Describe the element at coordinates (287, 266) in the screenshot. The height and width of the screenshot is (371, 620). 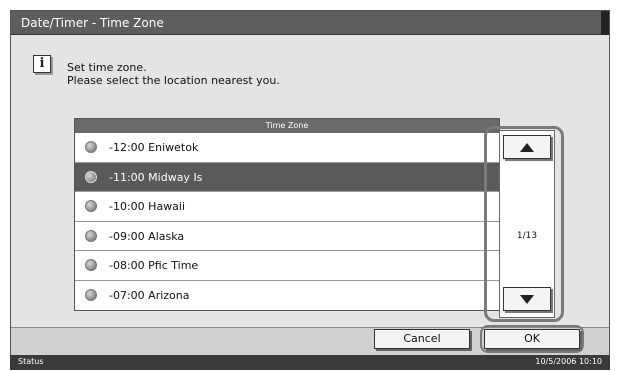
I see `list-item: -08:00 Pfic Time` at that location.